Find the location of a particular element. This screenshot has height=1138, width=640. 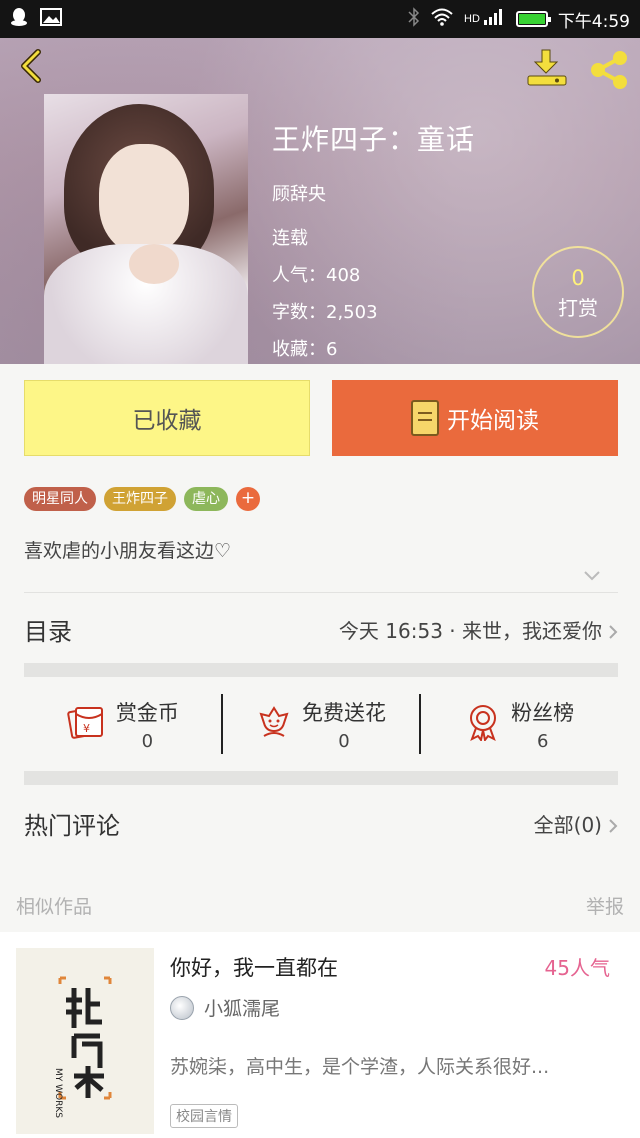

book-cover is located at coordinates (146, 229).